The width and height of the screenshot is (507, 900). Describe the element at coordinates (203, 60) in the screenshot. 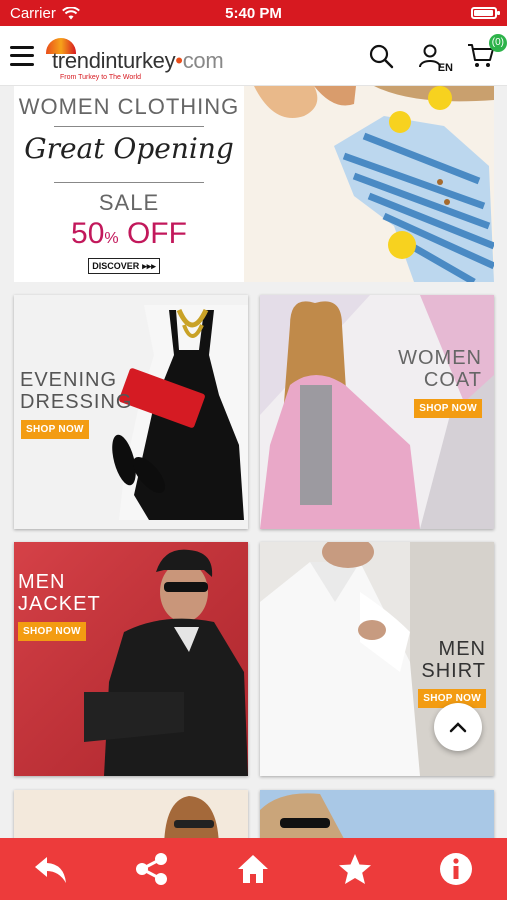

I see `logo-com: com` at that location.